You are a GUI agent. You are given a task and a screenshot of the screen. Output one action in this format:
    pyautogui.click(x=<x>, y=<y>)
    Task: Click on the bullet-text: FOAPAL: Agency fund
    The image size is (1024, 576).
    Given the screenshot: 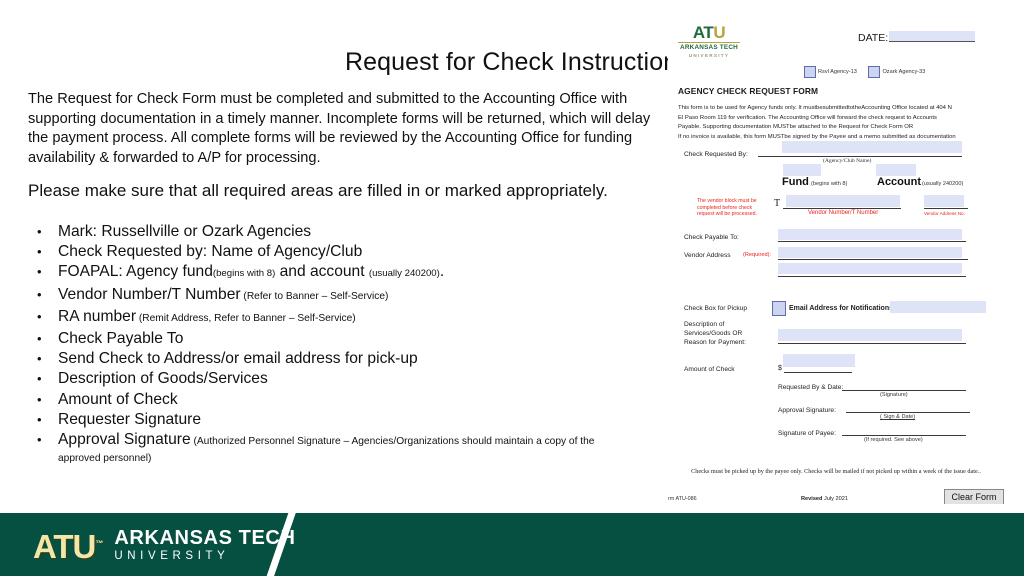 What is the action you would take?
    pyautogui.click(x=135, y=272)
    